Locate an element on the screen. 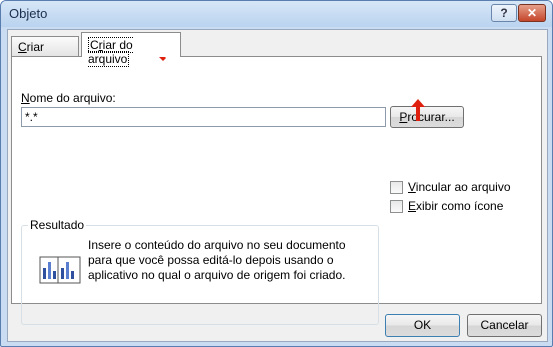 This screenshot has width=553, height=347. display-as-icon-label: Exibir como ícone is located at coordinates (456, 206).